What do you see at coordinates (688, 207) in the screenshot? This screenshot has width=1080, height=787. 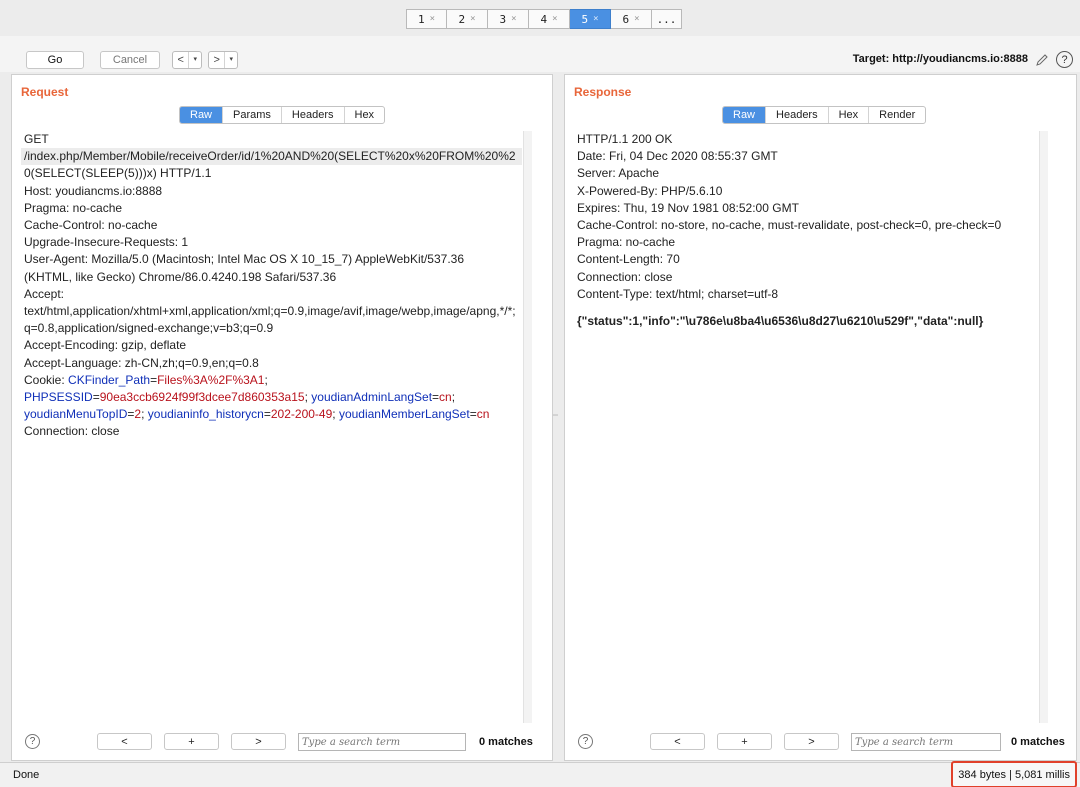 I see `response-line: Expires: Thu, 19 Nov 1981 08:52:00 GMT` at bounding box center [688, 207].